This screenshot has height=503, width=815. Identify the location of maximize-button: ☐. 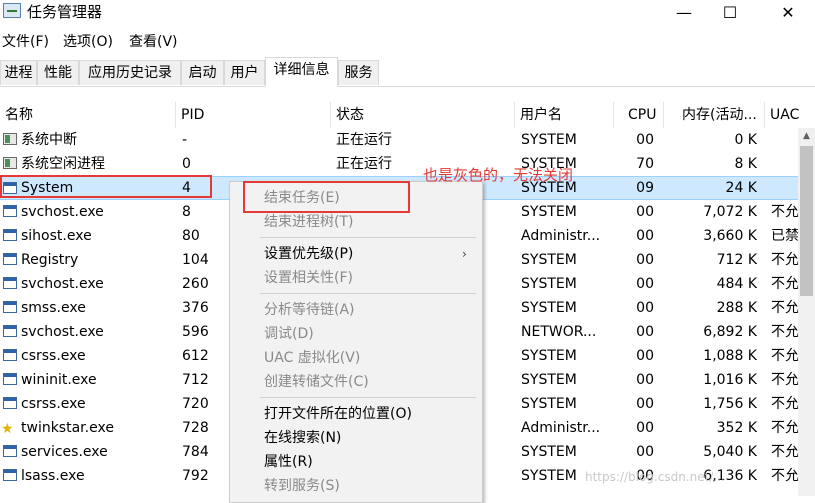
(730, 12).